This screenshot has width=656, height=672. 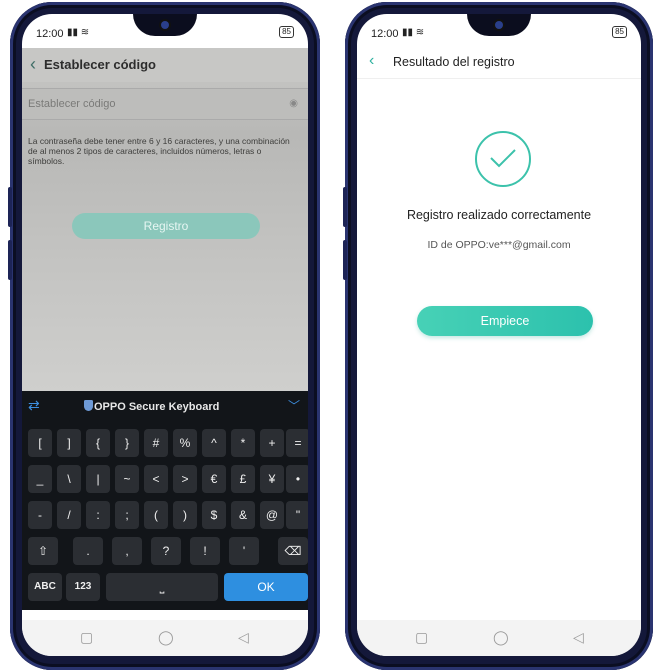 What do you see at coordinates (83, 587) in the screenshot?
I see `numbers-key: 123` at bounding box center [83, 587].